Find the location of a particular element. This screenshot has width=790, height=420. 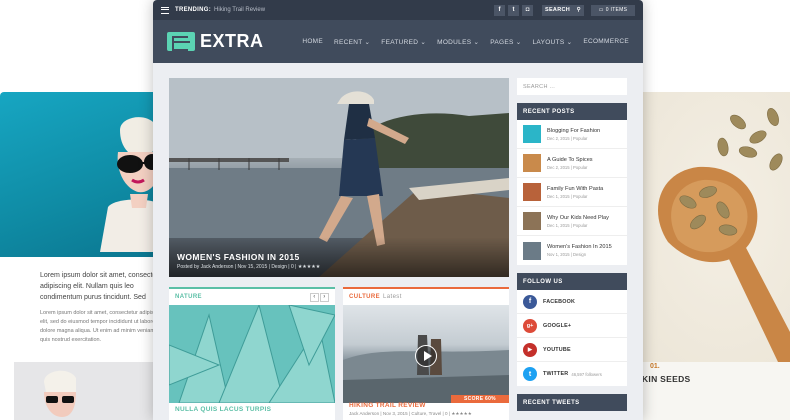

follow-label: GOOGLE+ is located at coordinates (557, 325).